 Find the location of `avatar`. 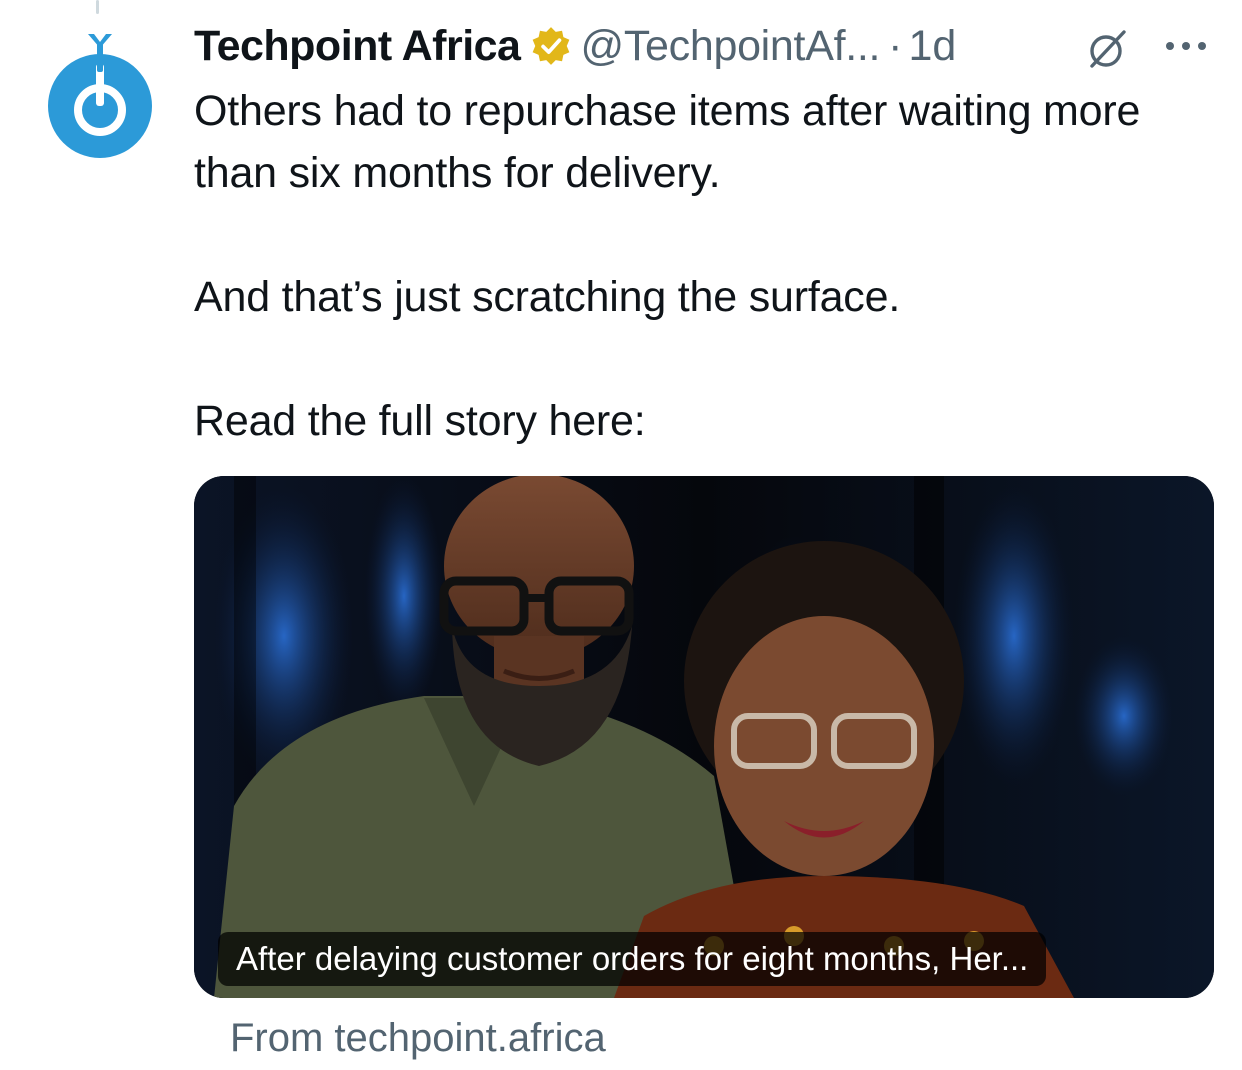

avatar is located at coordinates (102, 96).